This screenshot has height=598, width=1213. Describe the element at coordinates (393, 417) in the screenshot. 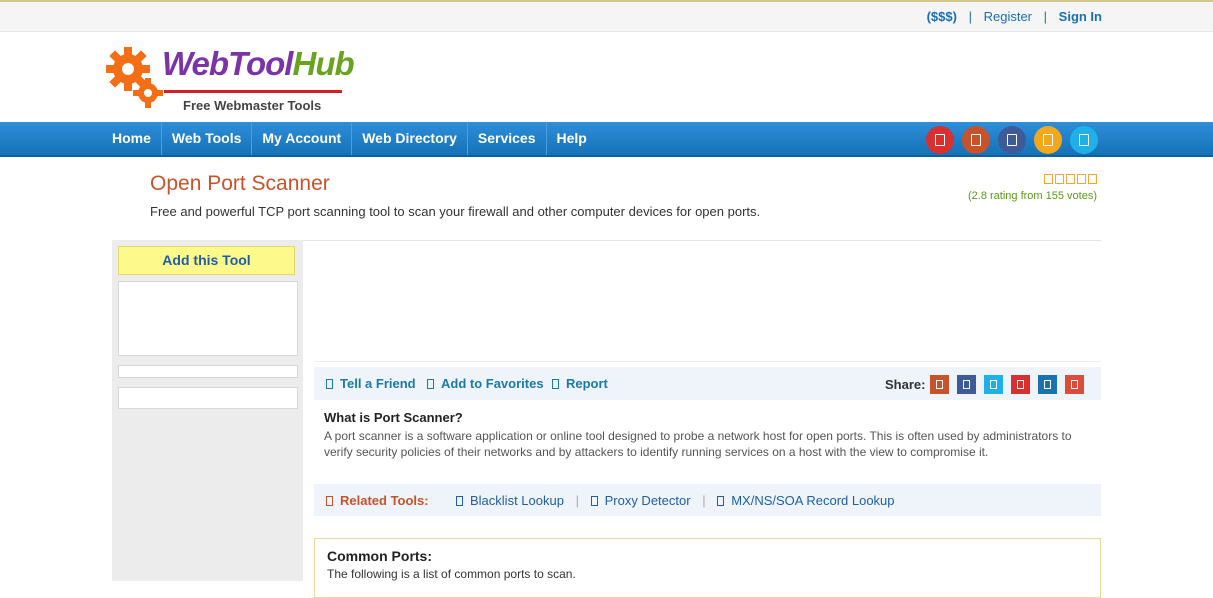

I see `description-title: What is Port Scanner?` at that location.